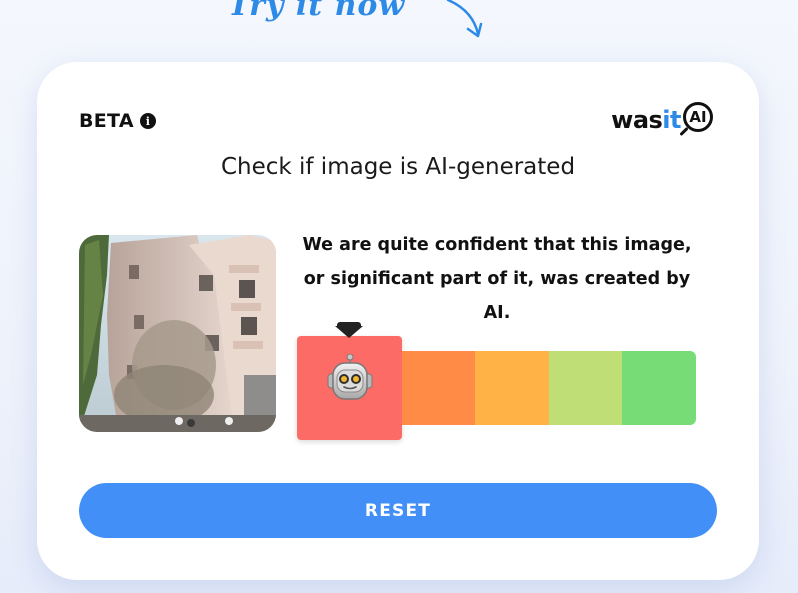 The image size is (798, 593). What do you see at coordinates (317, 11) in the screenshot?
I see `try-it-now-heading: Try it now` at bounding box center [317, 11].